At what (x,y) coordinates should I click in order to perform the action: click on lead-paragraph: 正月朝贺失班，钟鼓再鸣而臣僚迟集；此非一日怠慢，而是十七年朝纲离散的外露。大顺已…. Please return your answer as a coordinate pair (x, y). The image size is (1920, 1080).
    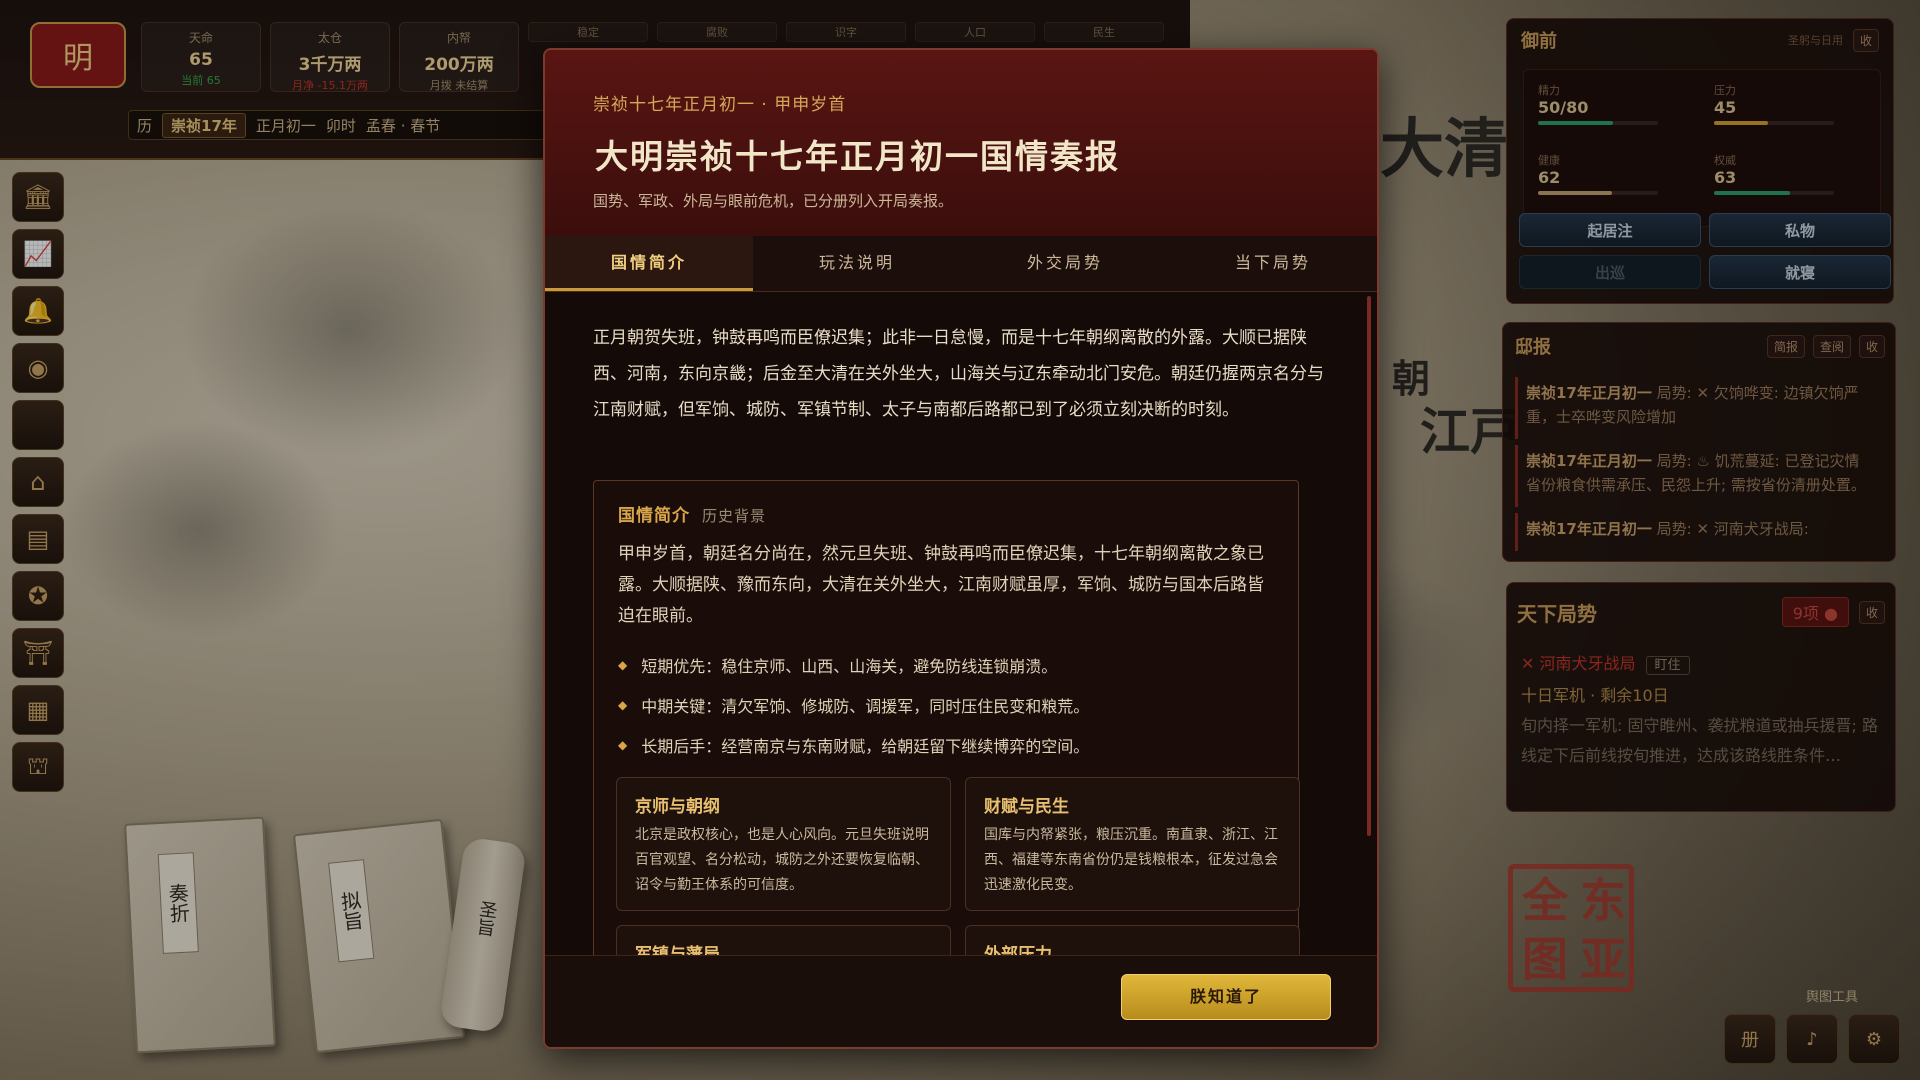
    Looking at the image, I should click on (958, 374).